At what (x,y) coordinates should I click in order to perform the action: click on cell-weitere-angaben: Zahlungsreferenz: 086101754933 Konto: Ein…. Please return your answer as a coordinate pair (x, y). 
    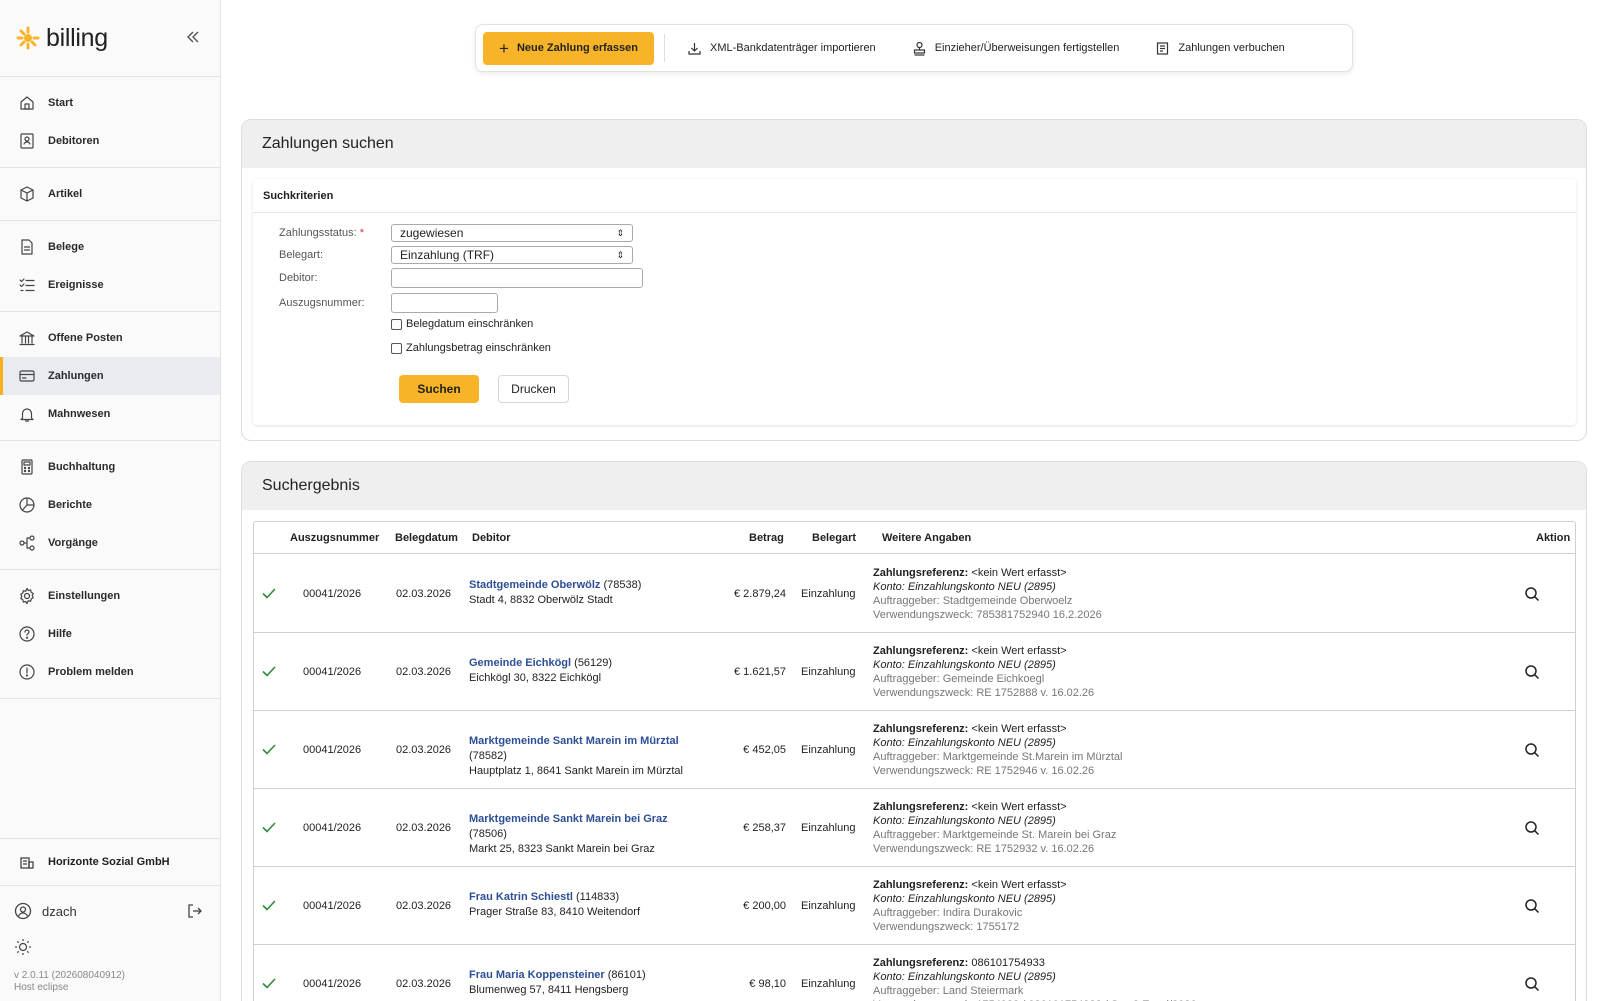
    Looking at the image, I should click on (1035, 978).